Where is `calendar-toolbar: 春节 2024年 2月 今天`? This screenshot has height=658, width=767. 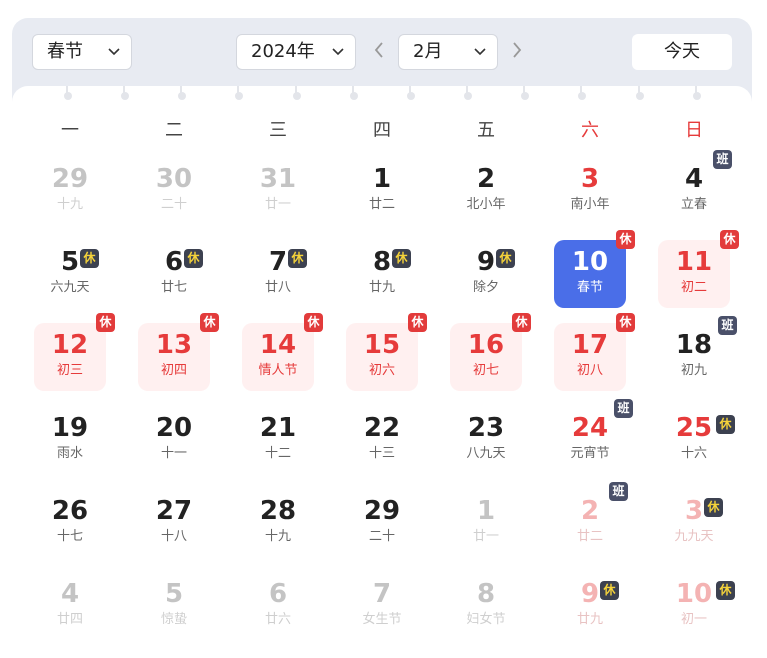
calendar-toolbar: 春节 2024年 2月 今天 is located at coordinates (382, 52).